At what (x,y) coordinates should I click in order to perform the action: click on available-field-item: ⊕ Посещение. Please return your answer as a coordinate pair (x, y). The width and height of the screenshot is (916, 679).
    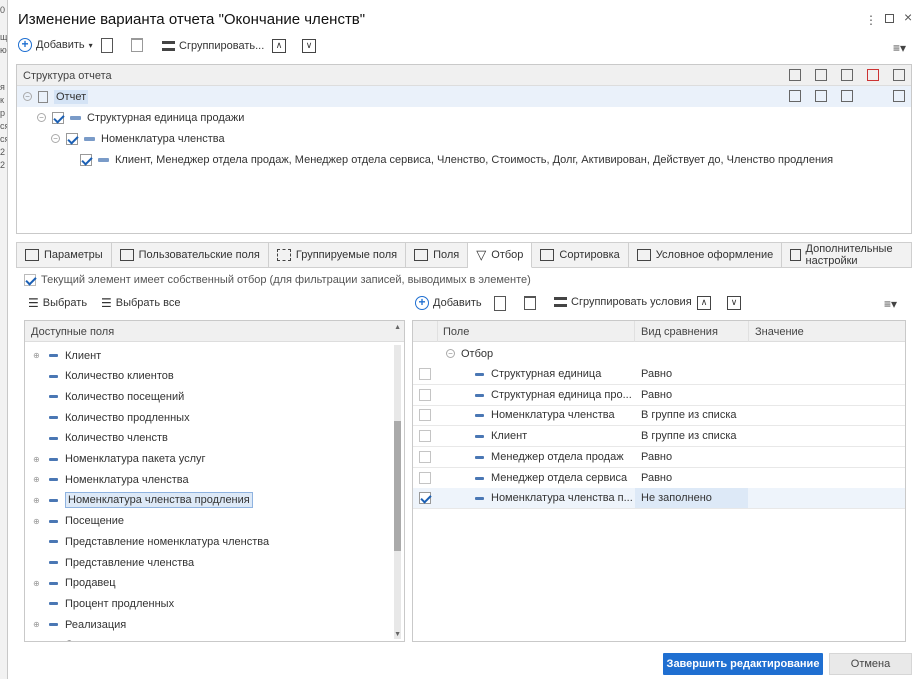
    Looking at the image, I should click on (214, 521).